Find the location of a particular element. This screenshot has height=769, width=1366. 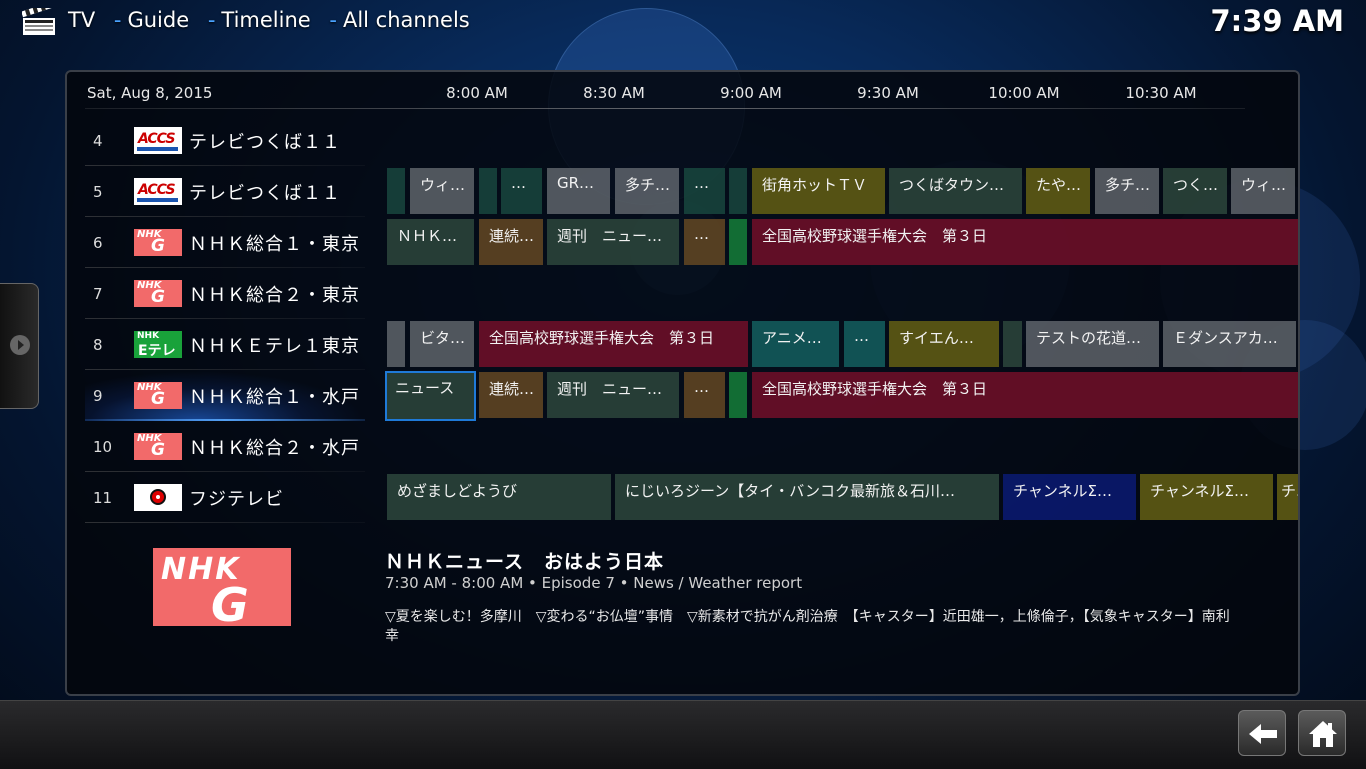

channel-number: 11 is located at coordinates (103, 498).